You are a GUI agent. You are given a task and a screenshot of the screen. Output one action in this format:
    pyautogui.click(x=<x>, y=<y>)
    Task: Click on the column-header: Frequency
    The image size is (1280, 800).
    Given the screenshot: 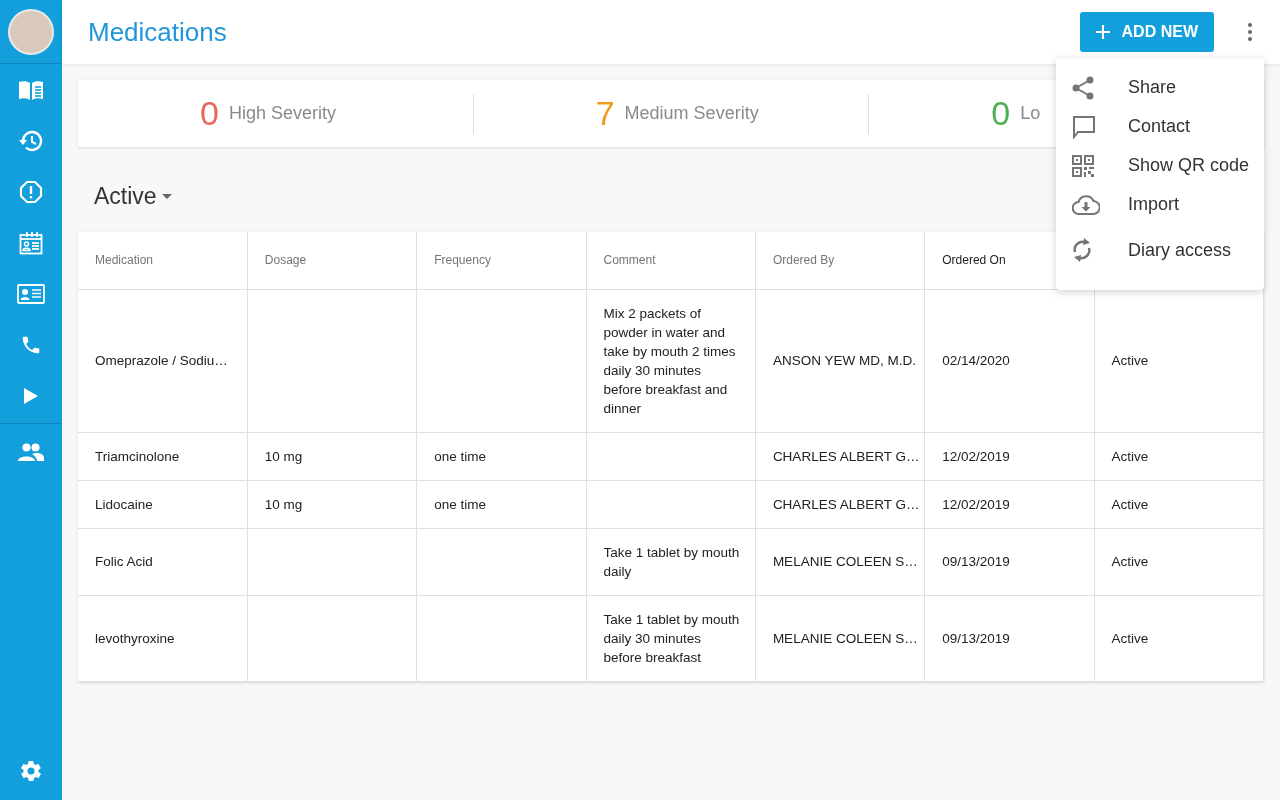 What is the action you would take?
    pyautogui.click(x=501, y=260)
    